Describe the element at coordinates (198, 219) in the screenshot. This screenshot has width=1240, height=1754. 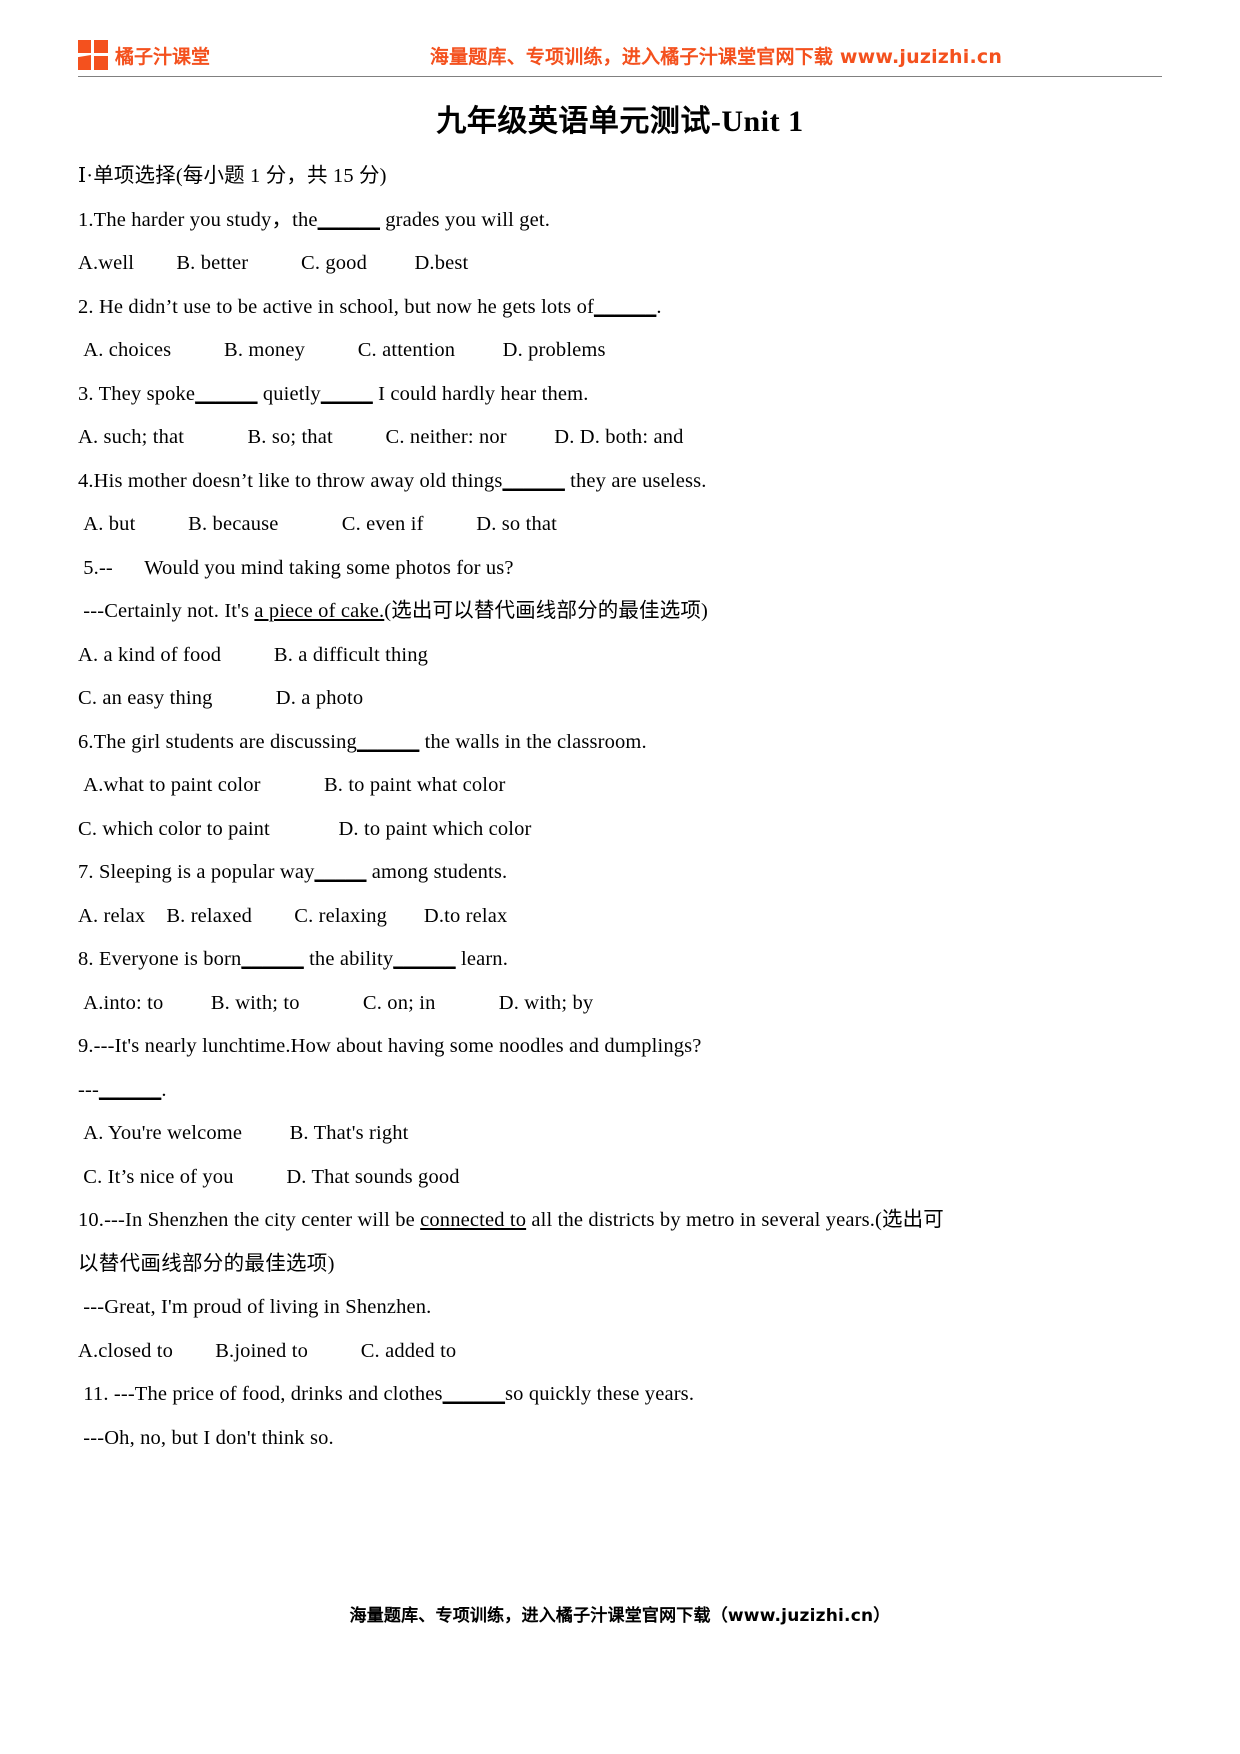
I see `q1-stem-pre: 1.The harder you study，the` at that location.